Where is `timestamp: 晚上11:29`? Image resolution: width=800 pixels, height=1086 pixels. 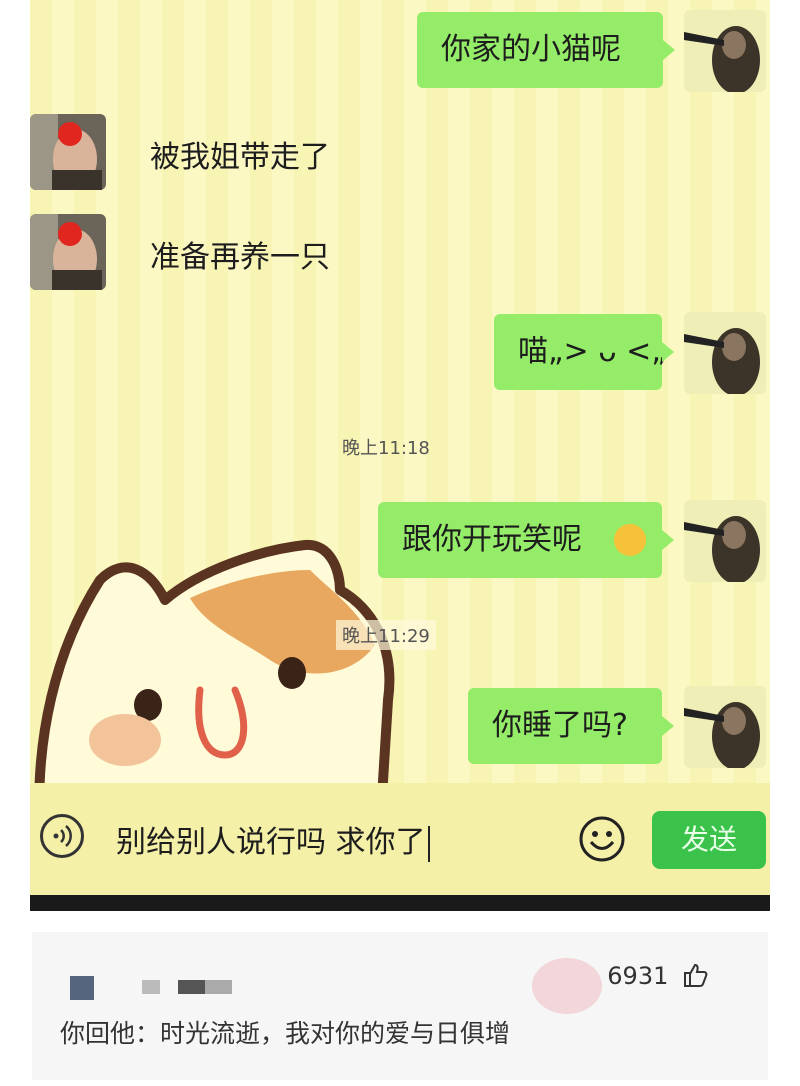 timestamp: 晚上11:29 is located at coordinates (386, 635).